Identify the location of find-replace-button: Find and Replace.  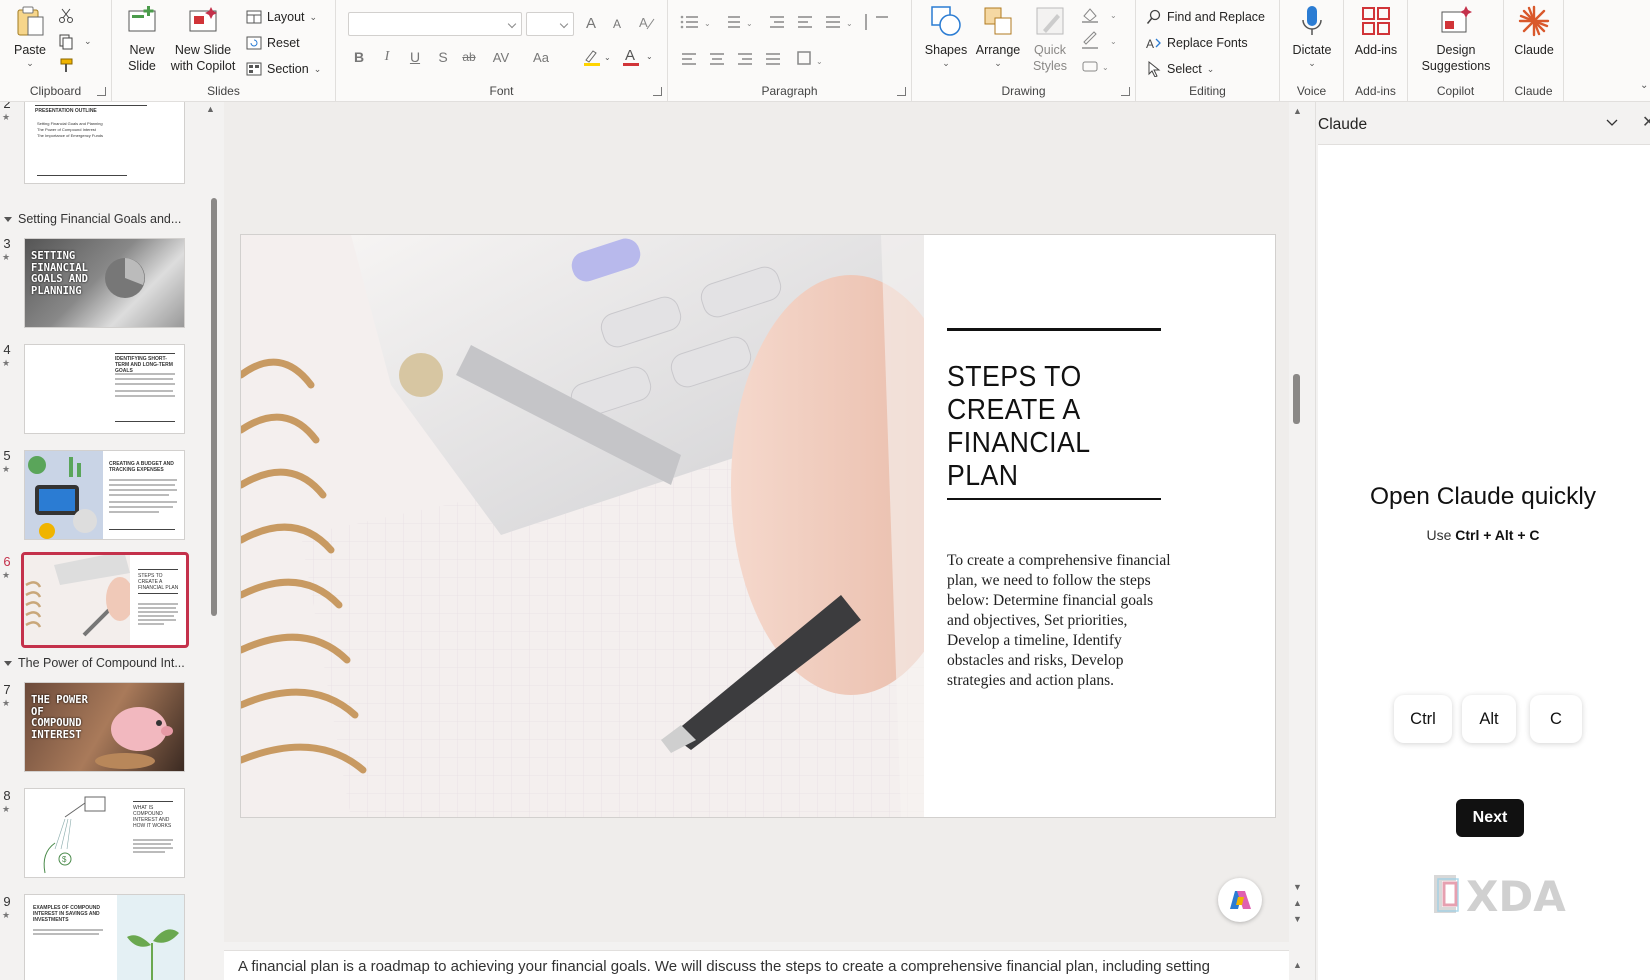
(1205, 17).